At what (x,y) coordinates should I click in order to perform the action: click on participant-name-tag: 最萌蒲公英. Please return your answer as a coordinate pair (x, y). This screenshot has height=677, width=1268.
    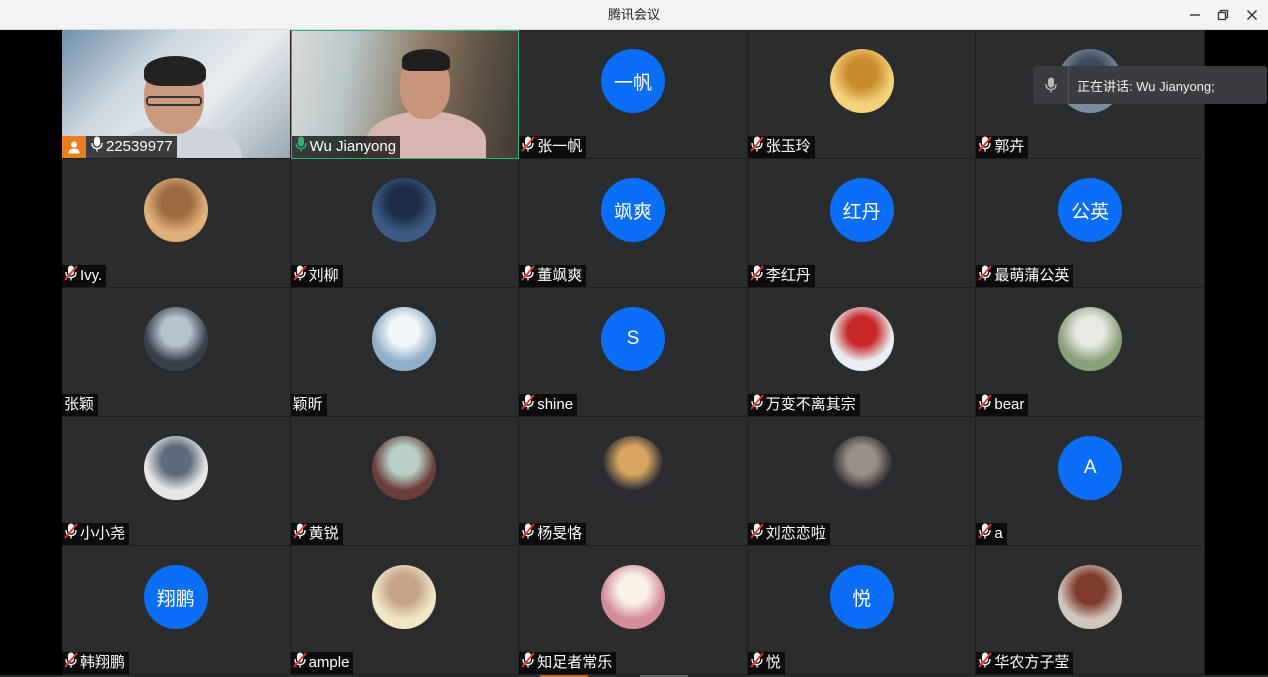
    Looking at the image, I should click on (1025, 276).